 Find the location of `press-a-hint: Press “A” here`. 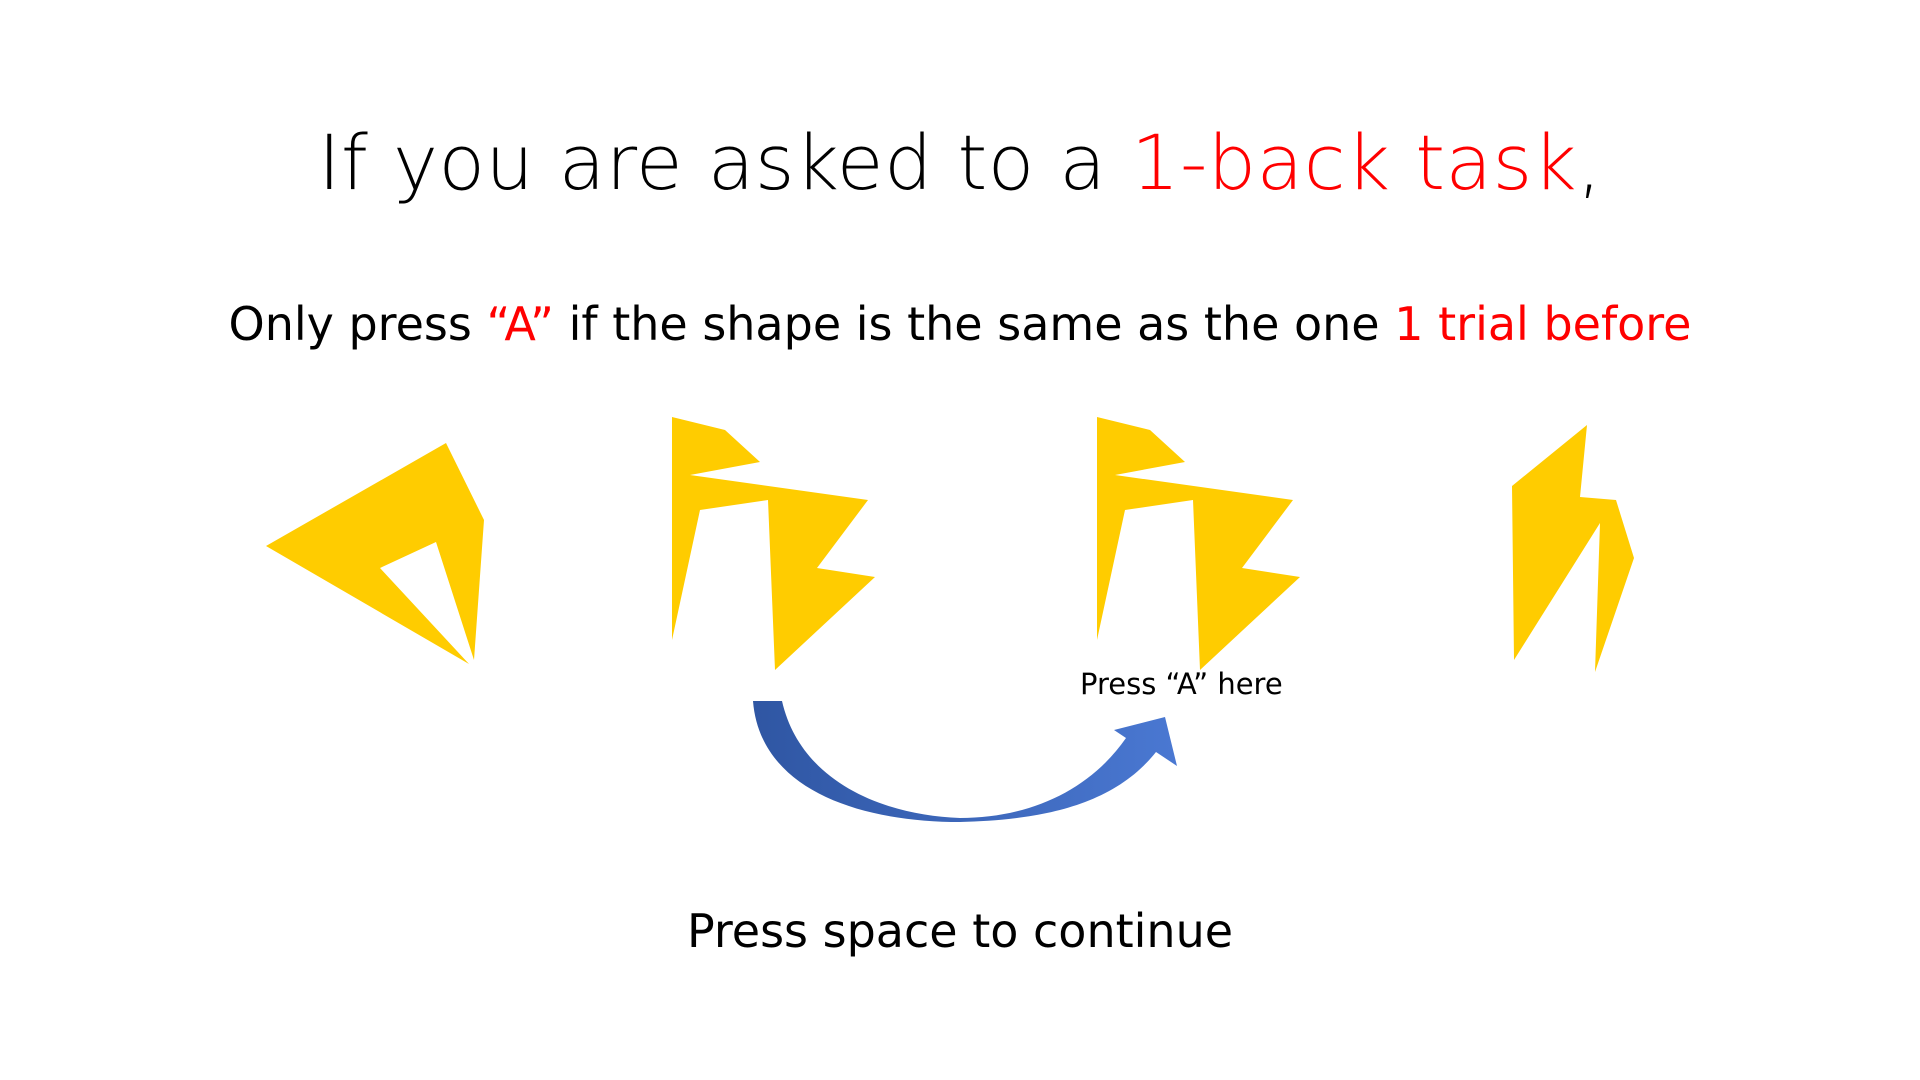

press-a-hint: Press “A” here is located at coordinates (1181, 684).